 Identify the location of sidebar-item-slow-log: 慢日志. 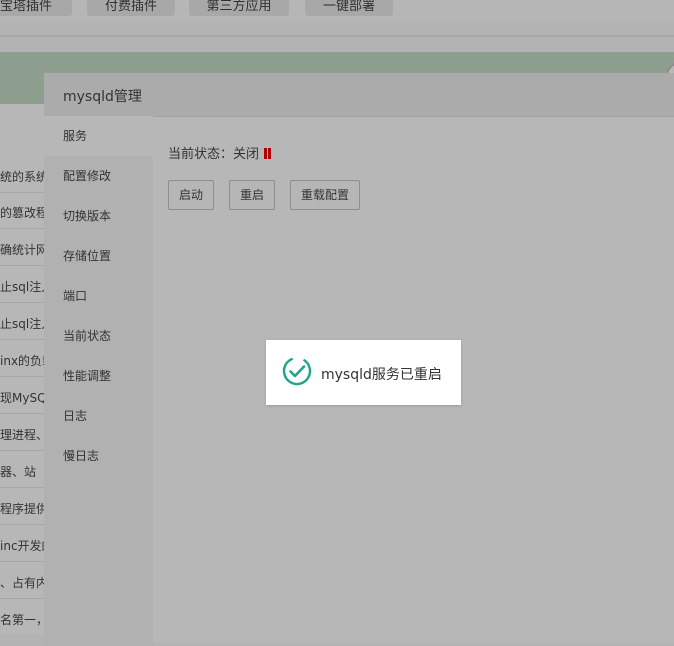
(98, 456).